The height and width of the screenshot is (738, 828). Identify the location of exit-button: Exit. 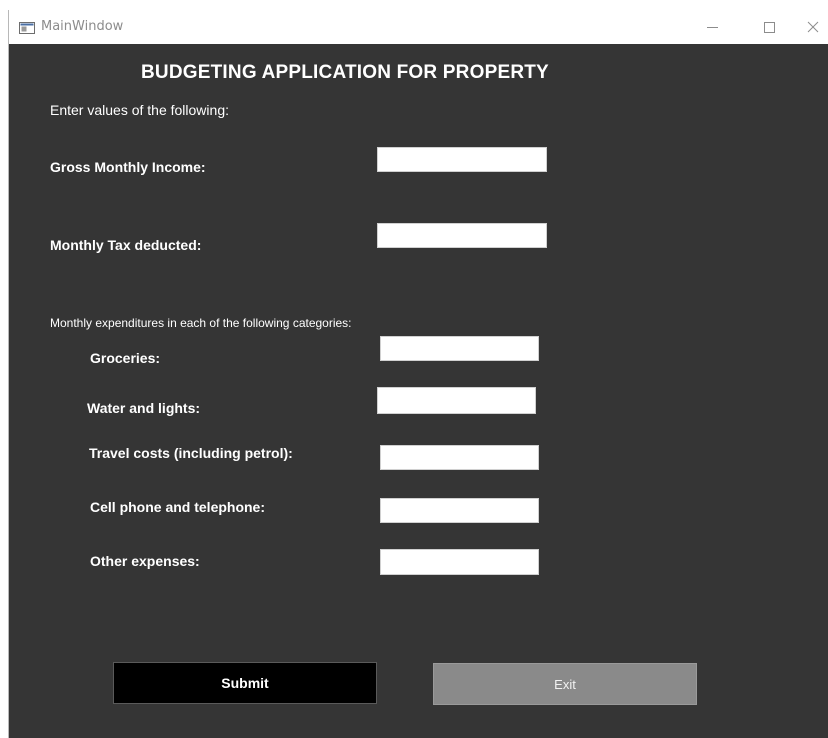
(565, 684).